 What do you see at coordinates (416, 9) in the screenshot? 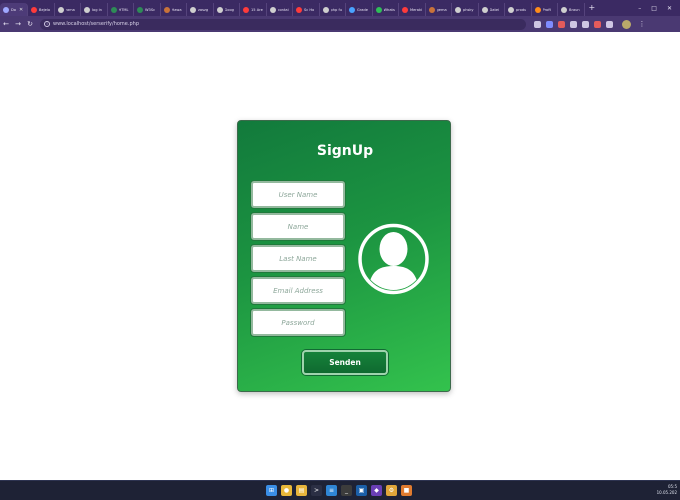
I see `tab-label: Meraki` at bounding box center [416, 9].